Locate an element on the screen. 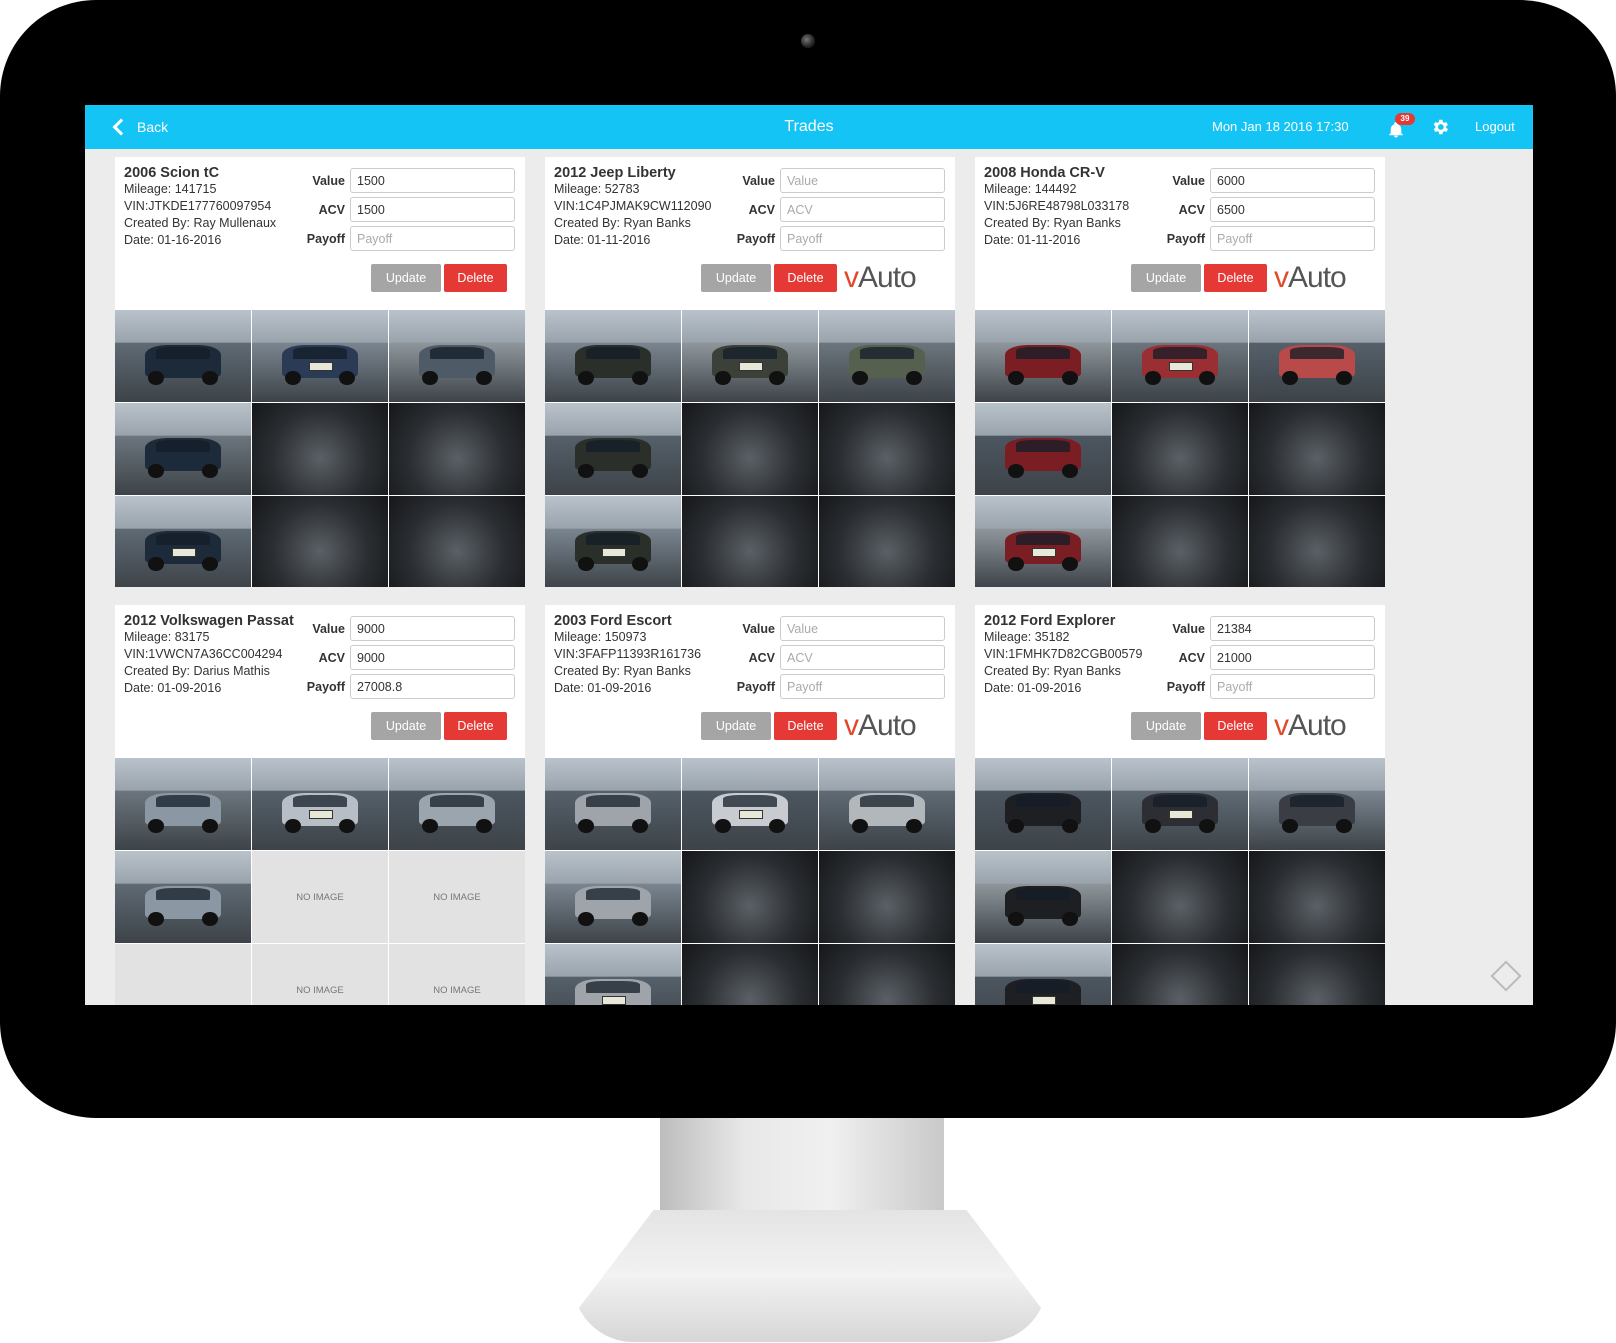  card-actions: Update Delete vAuto is located at coordinates (809, 278).